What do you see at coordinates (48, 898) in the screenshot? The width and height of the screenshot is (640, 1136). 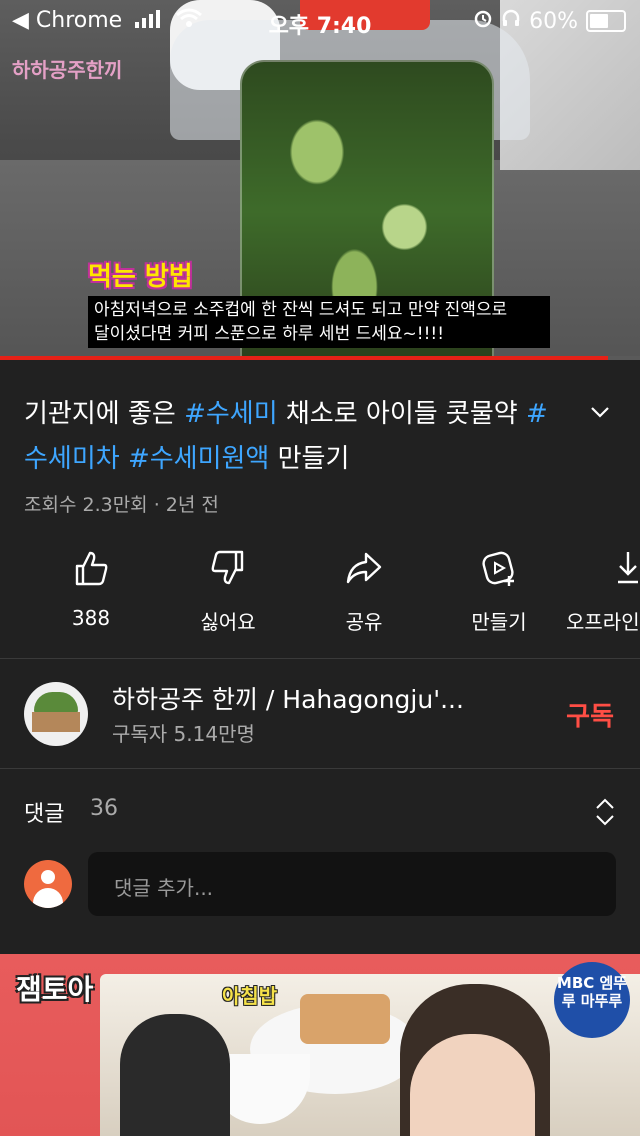 I see `user-avatar-body` at bounding box center [48, 898].